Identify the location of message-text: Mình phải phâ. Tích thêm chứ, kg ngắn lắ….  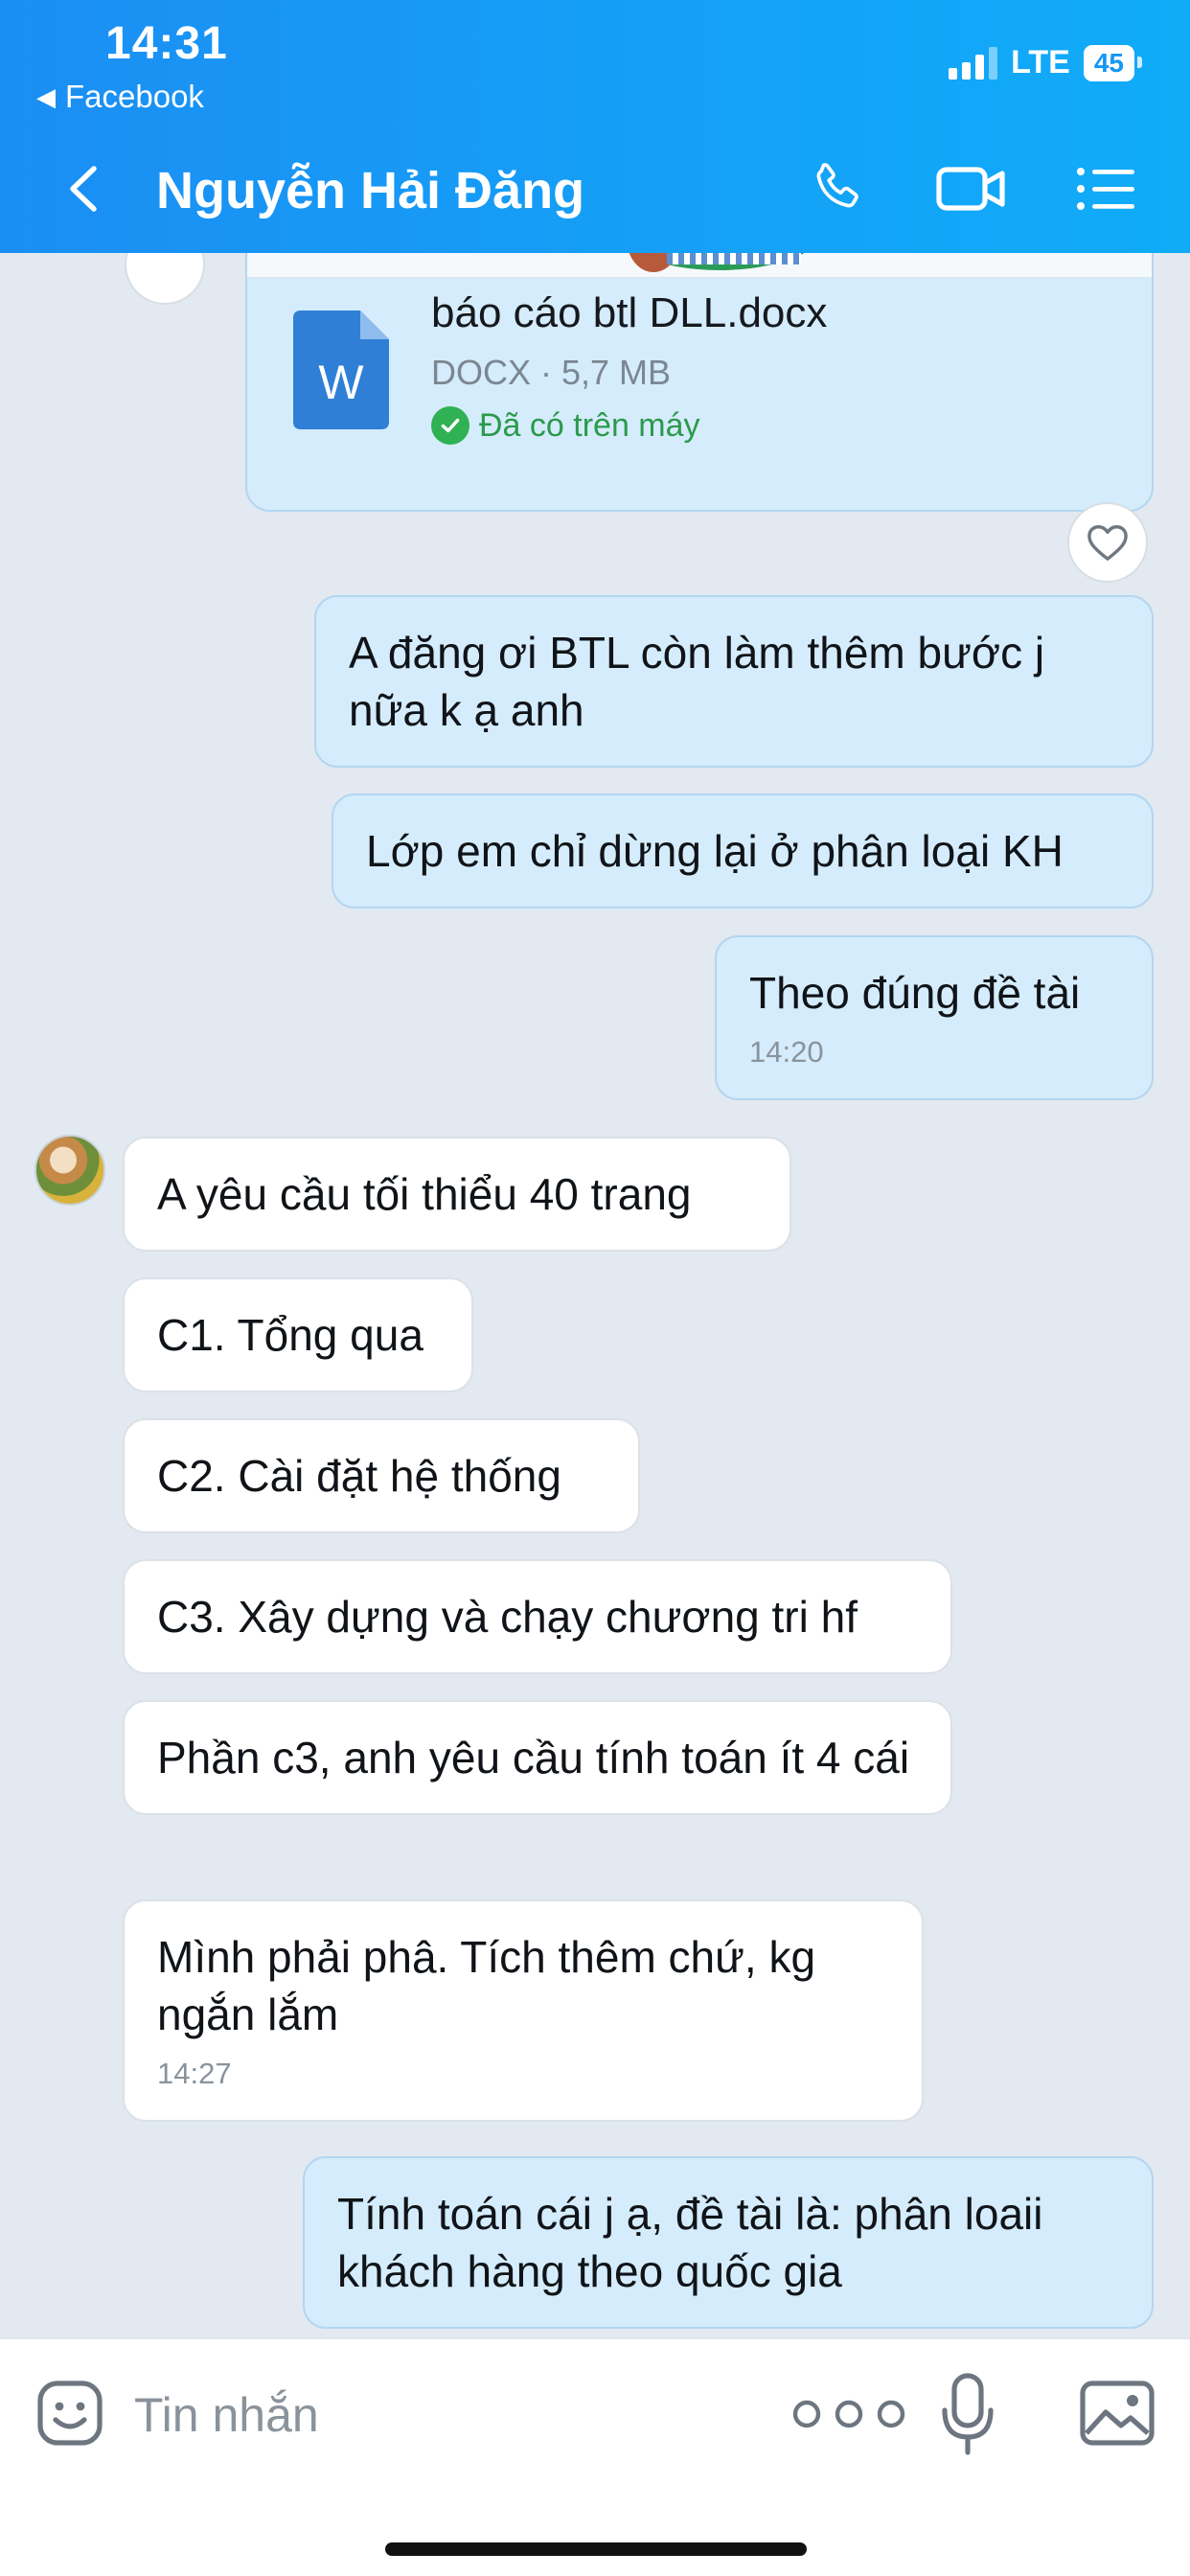
(487, 1985).